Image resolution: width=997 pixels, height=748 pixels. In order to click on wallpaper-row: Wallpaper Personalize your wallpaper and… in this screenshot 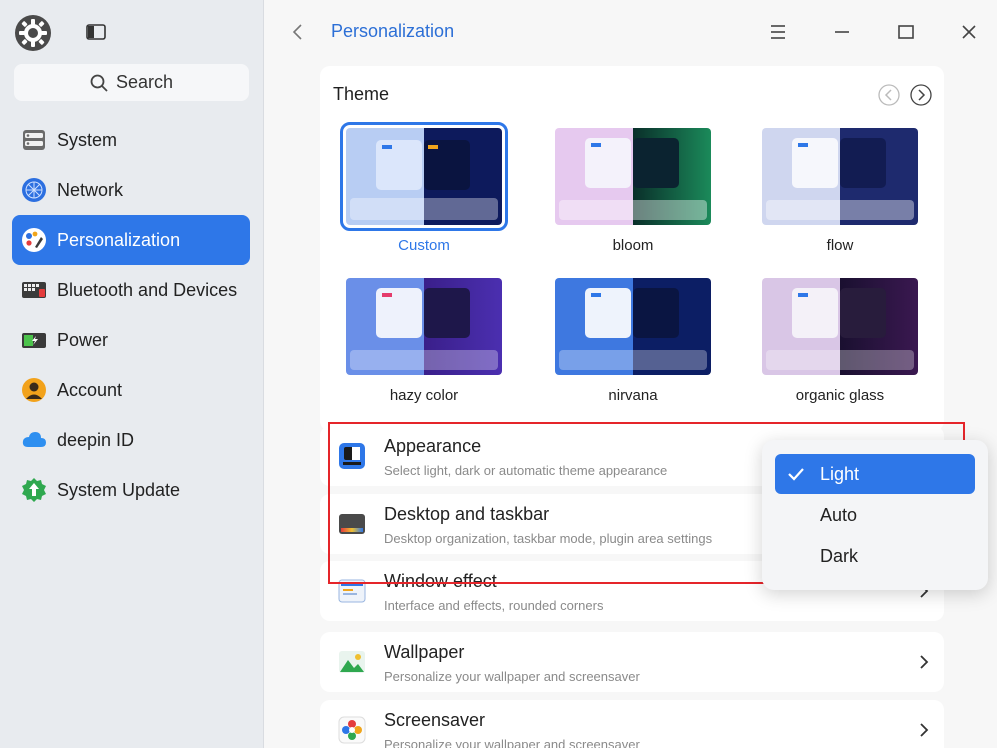, I will do `click(632, 662)`.